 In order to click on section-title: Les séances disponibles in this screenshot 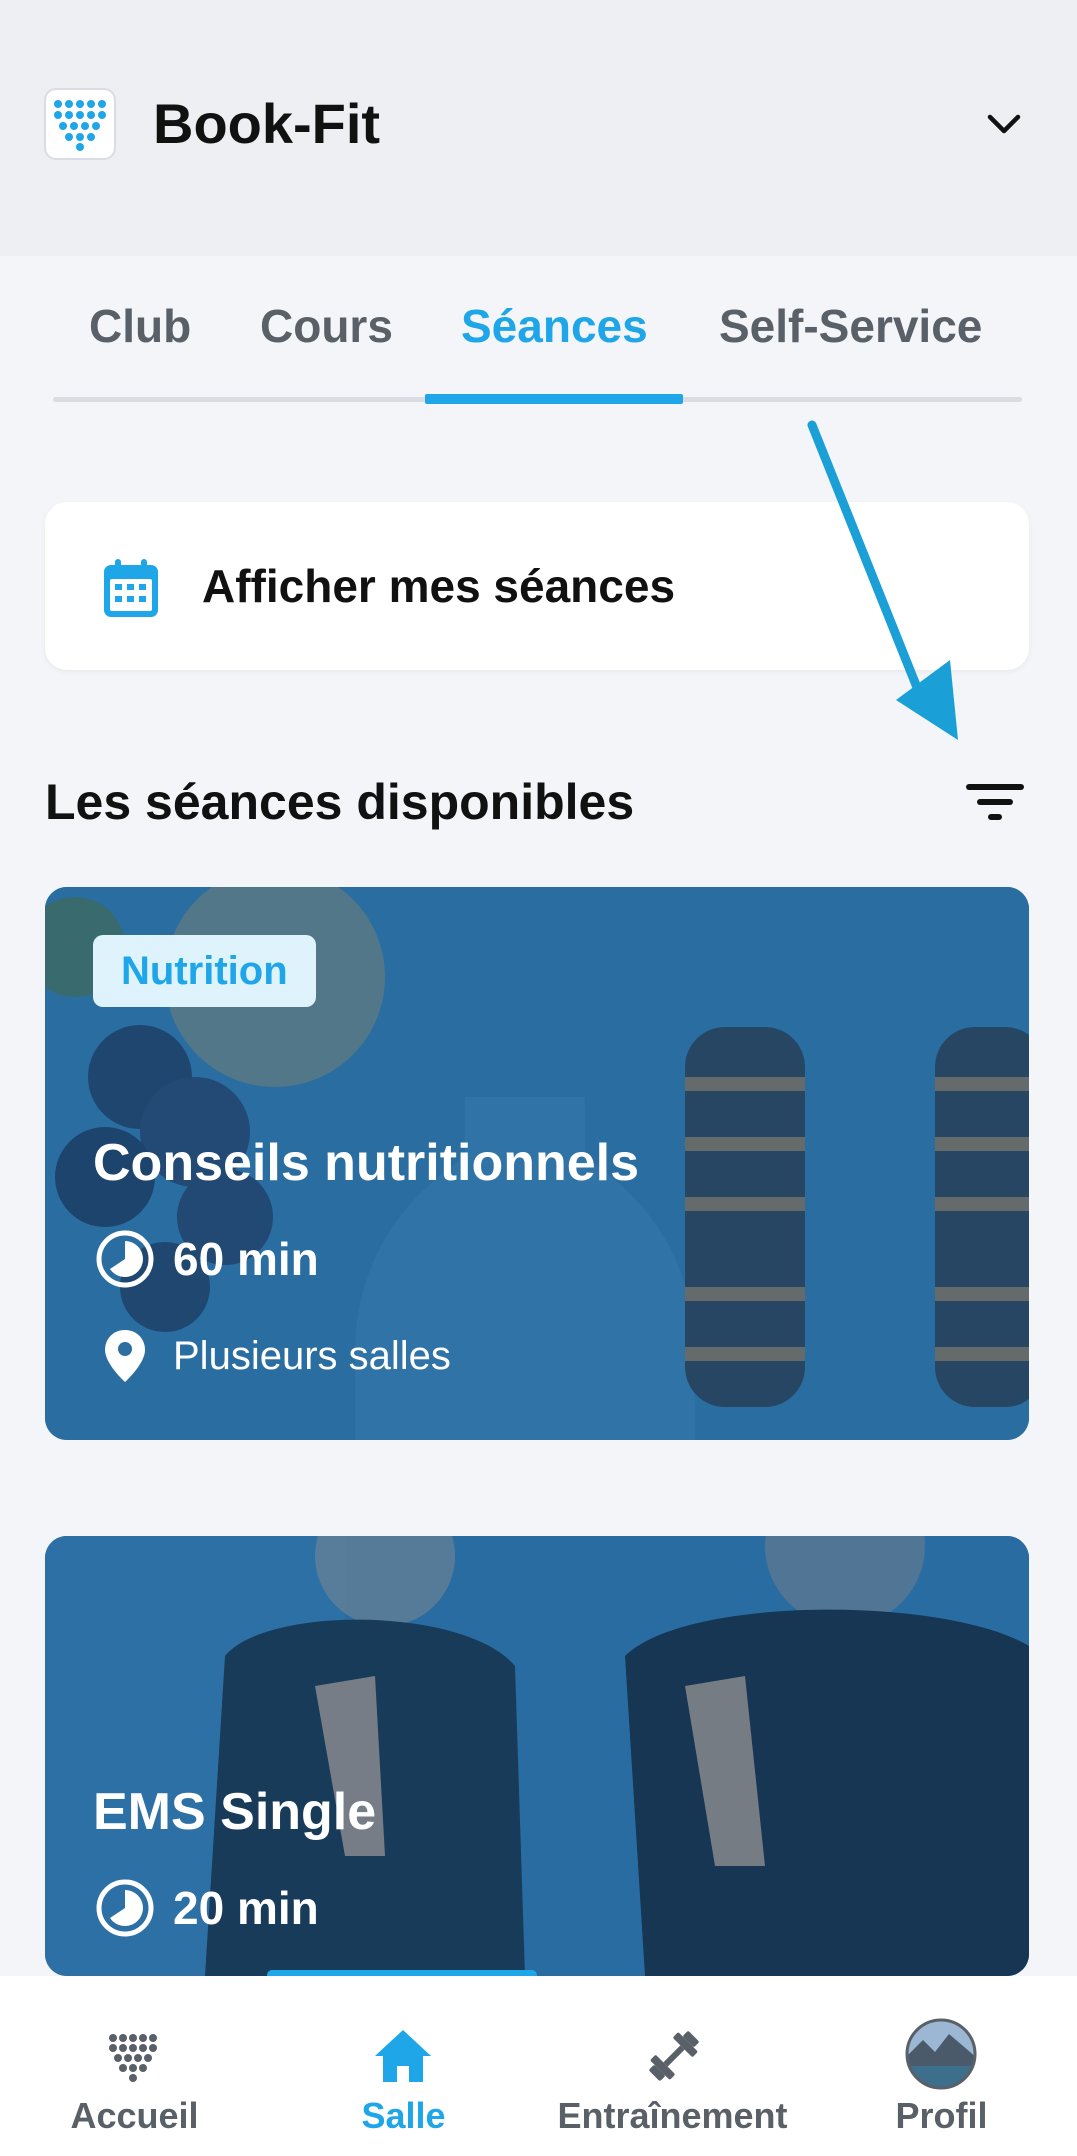, I will do `click(340, 802)`.